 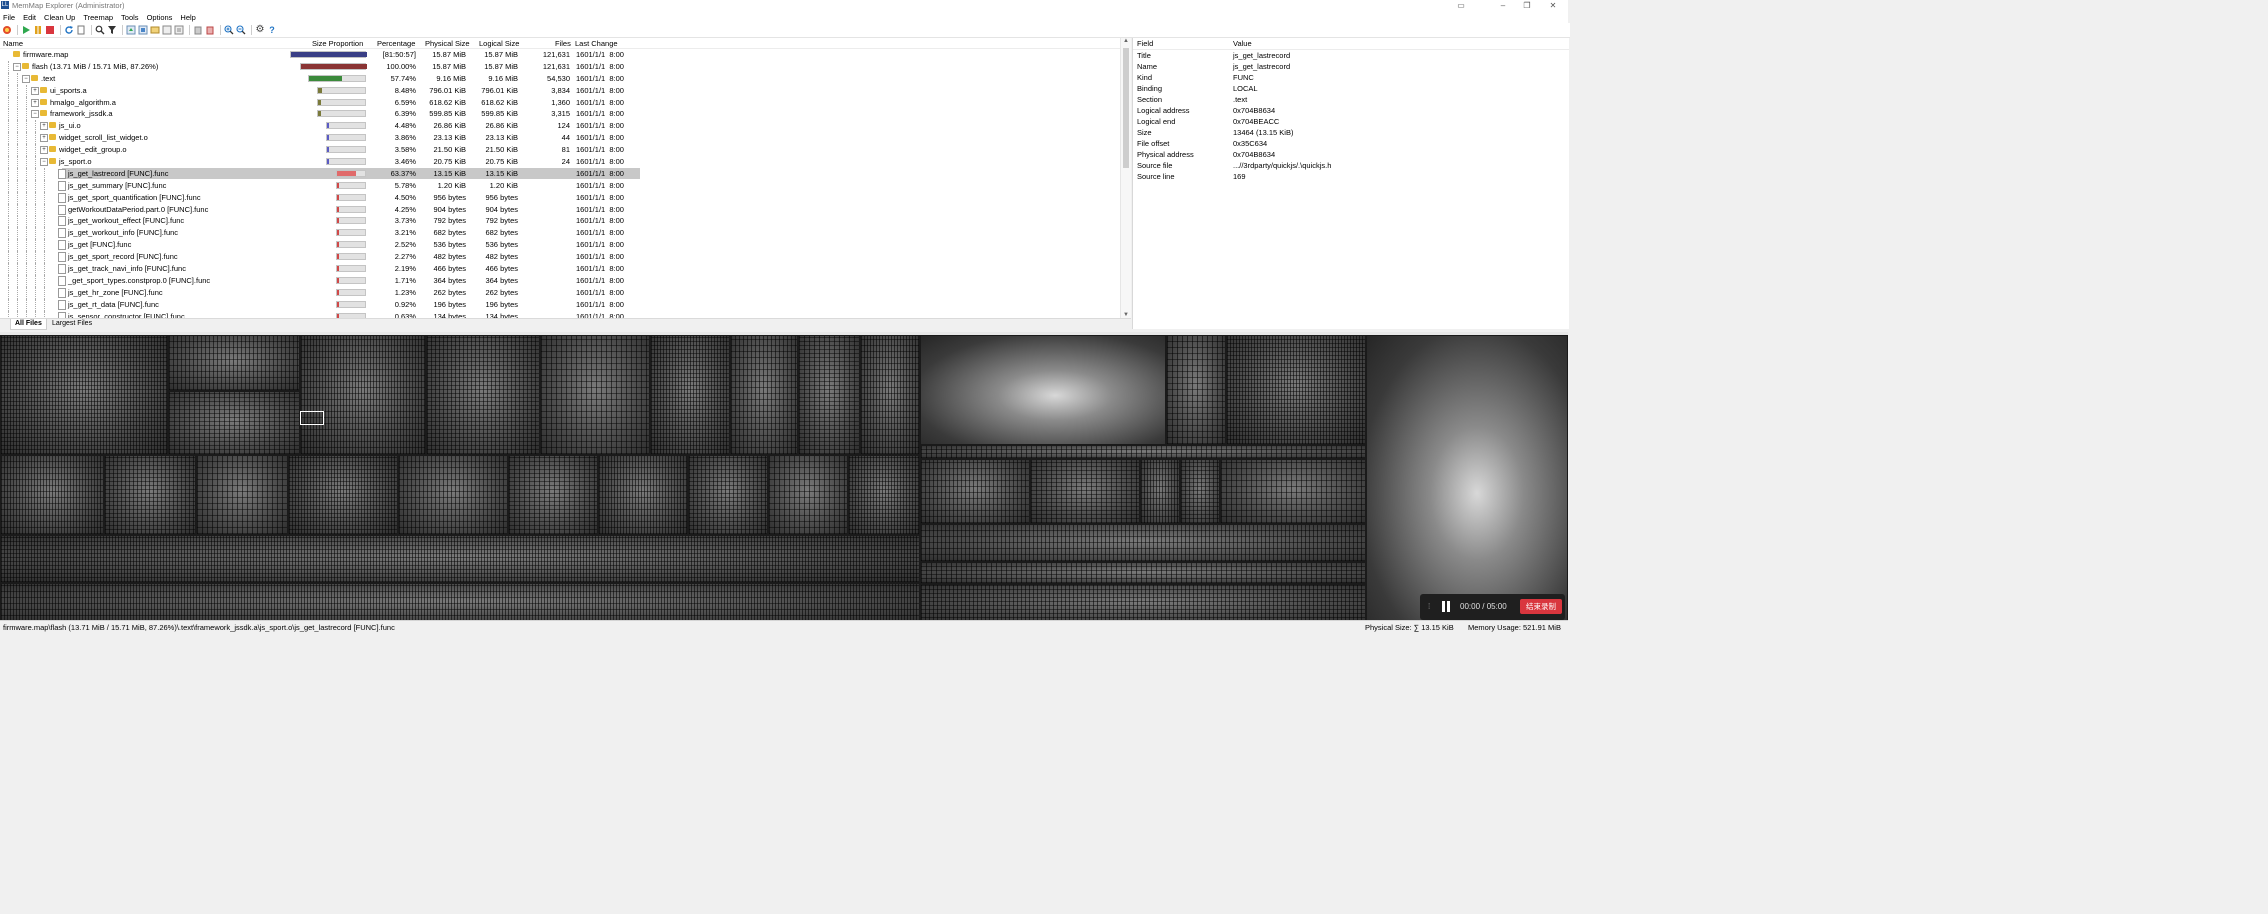 What do you see at coordinates (1145, 44) in the screenshot?
I see `column-field: Field` at bounding box center [1145, 44].